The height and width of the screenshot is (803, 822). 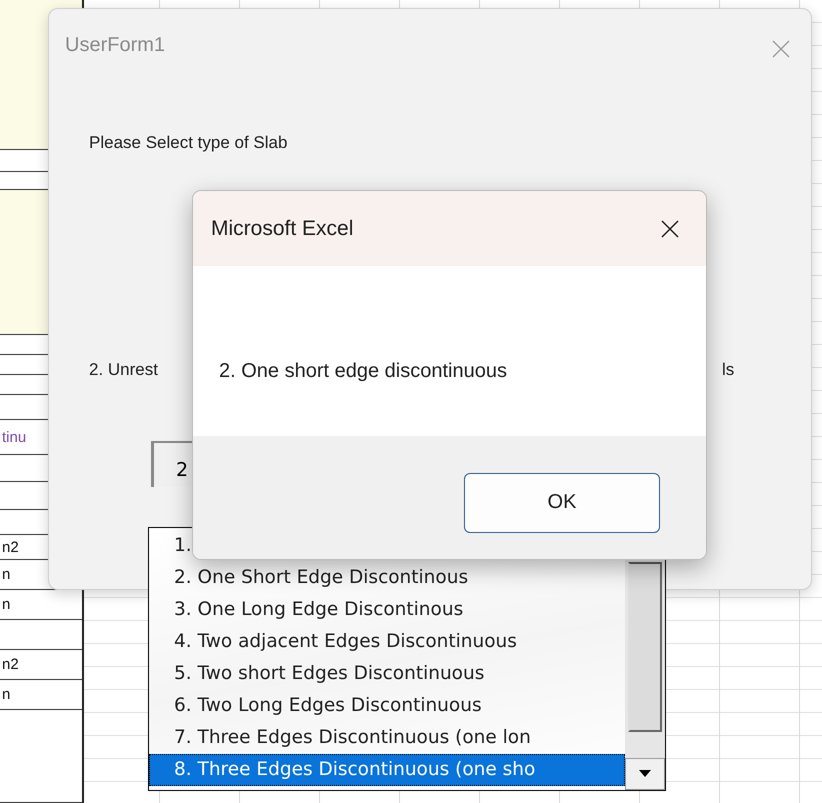 I want to click on prompt-label: Please Select type of Slab, so click(x=188, y=143).